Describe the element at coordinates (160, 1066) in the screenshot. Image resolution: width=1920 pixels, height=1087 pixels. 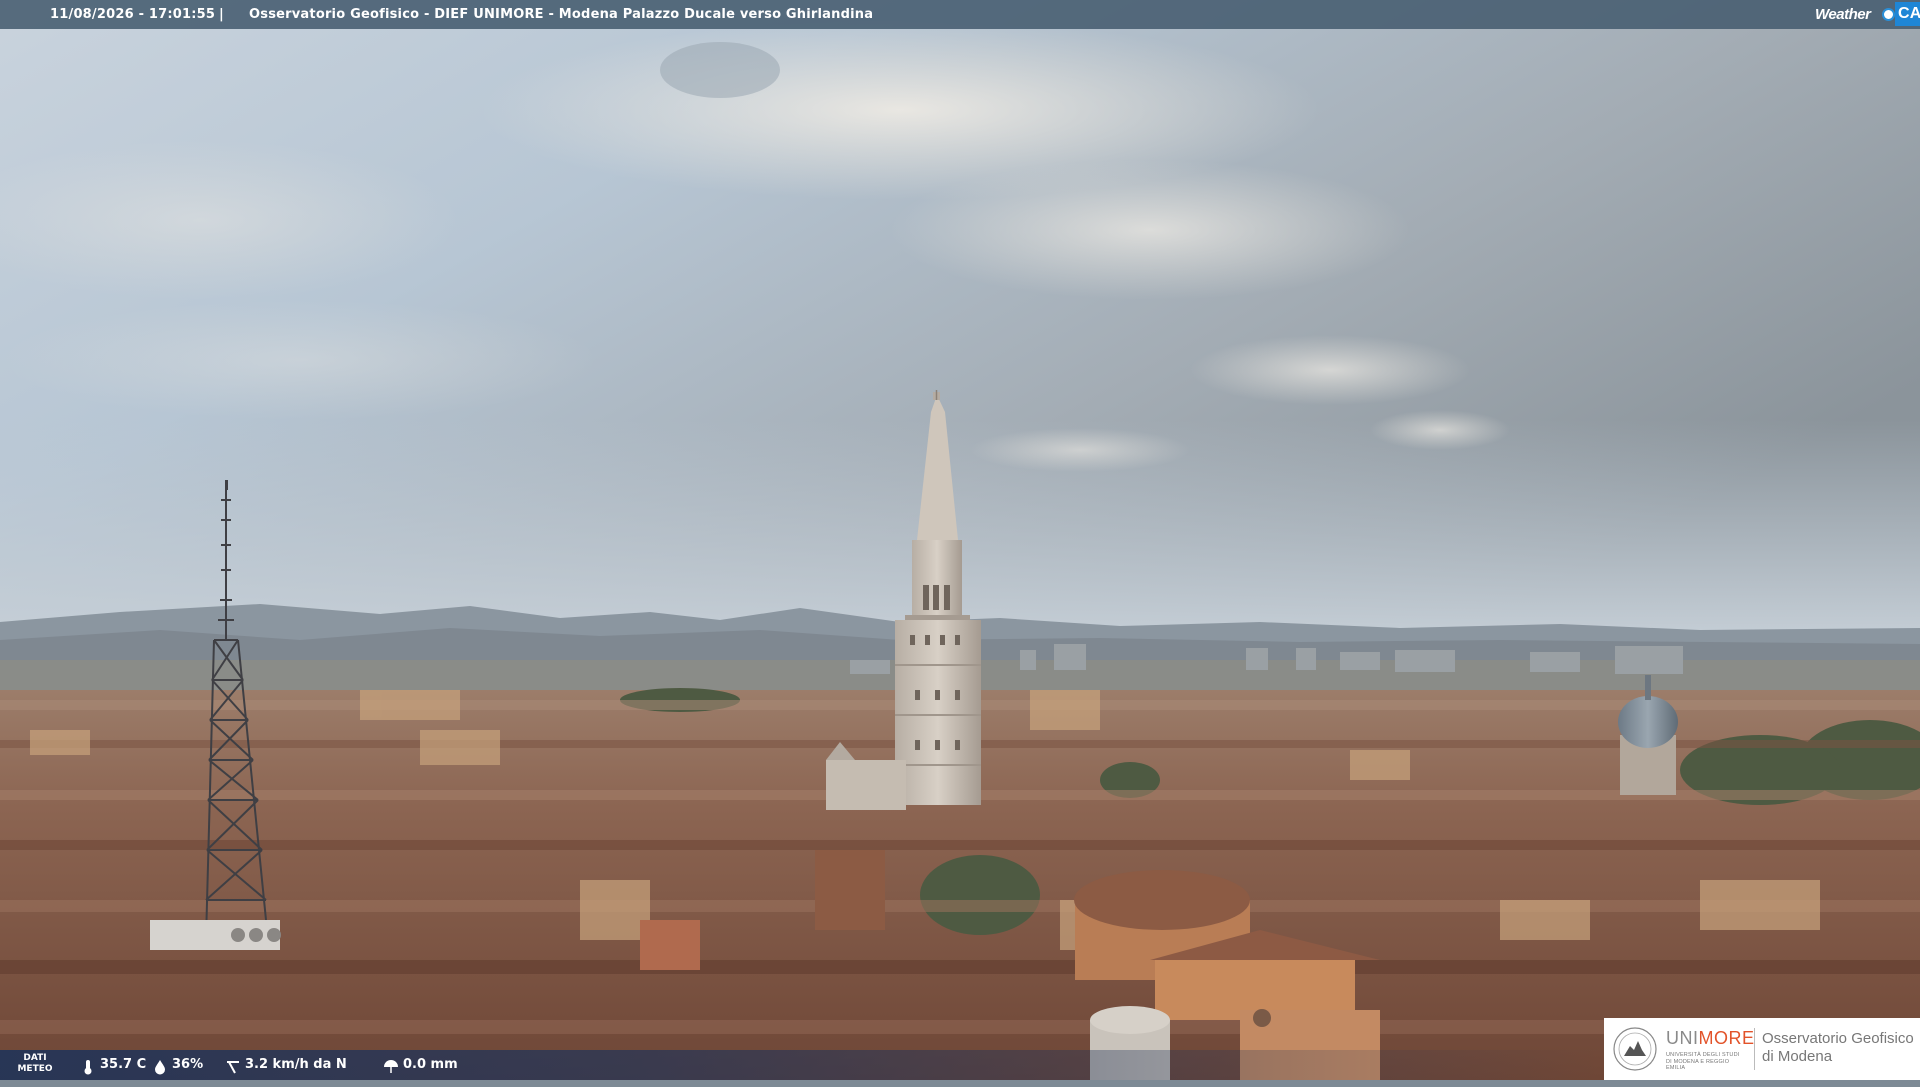
I see `water-drop-icon` at that location.